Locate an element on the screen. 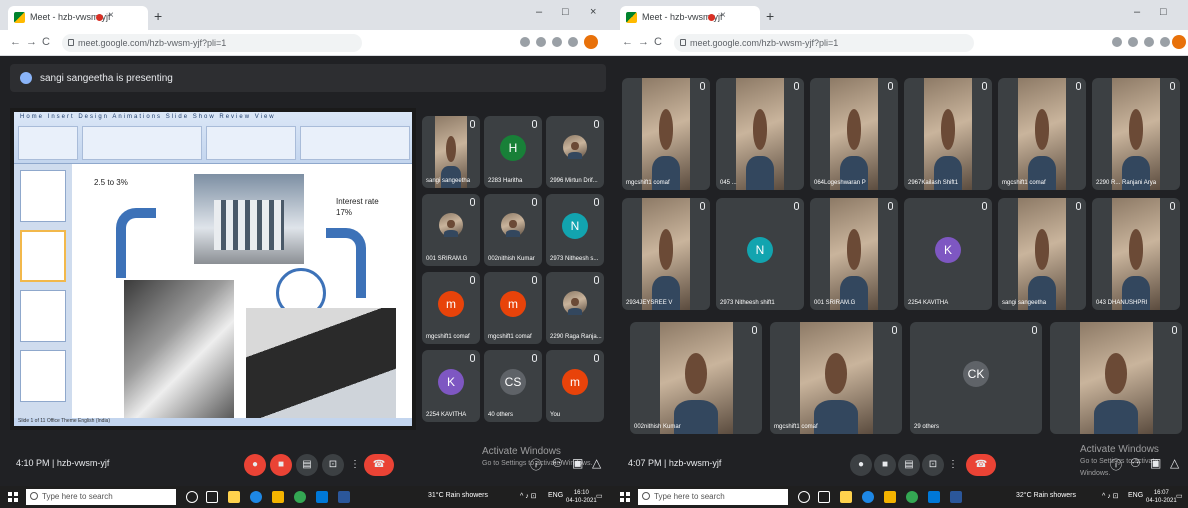 Image resolution: width=1188 pixels, height=508 pixels. mic-off-button: ● is located at coordinates (255, 465).